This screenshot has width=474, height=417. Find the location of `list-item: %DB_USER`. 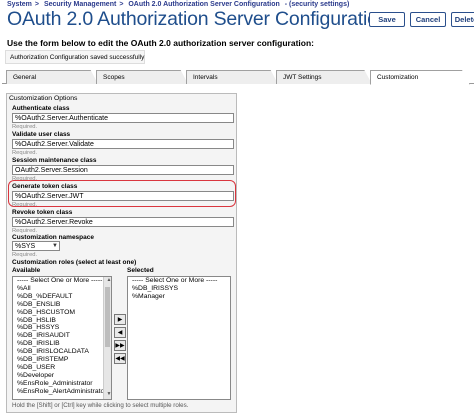

list-item: %DB_USER is located at coordinates (63, 368).